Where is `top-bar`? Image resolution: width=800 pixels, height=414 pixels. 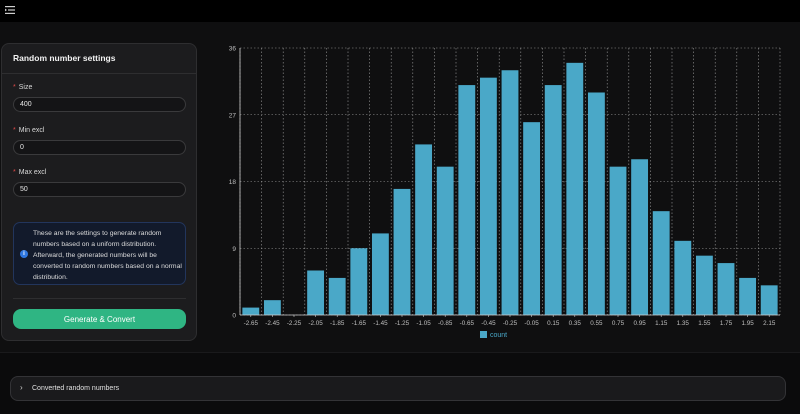
top-bar is located at coordinates (400, 11).